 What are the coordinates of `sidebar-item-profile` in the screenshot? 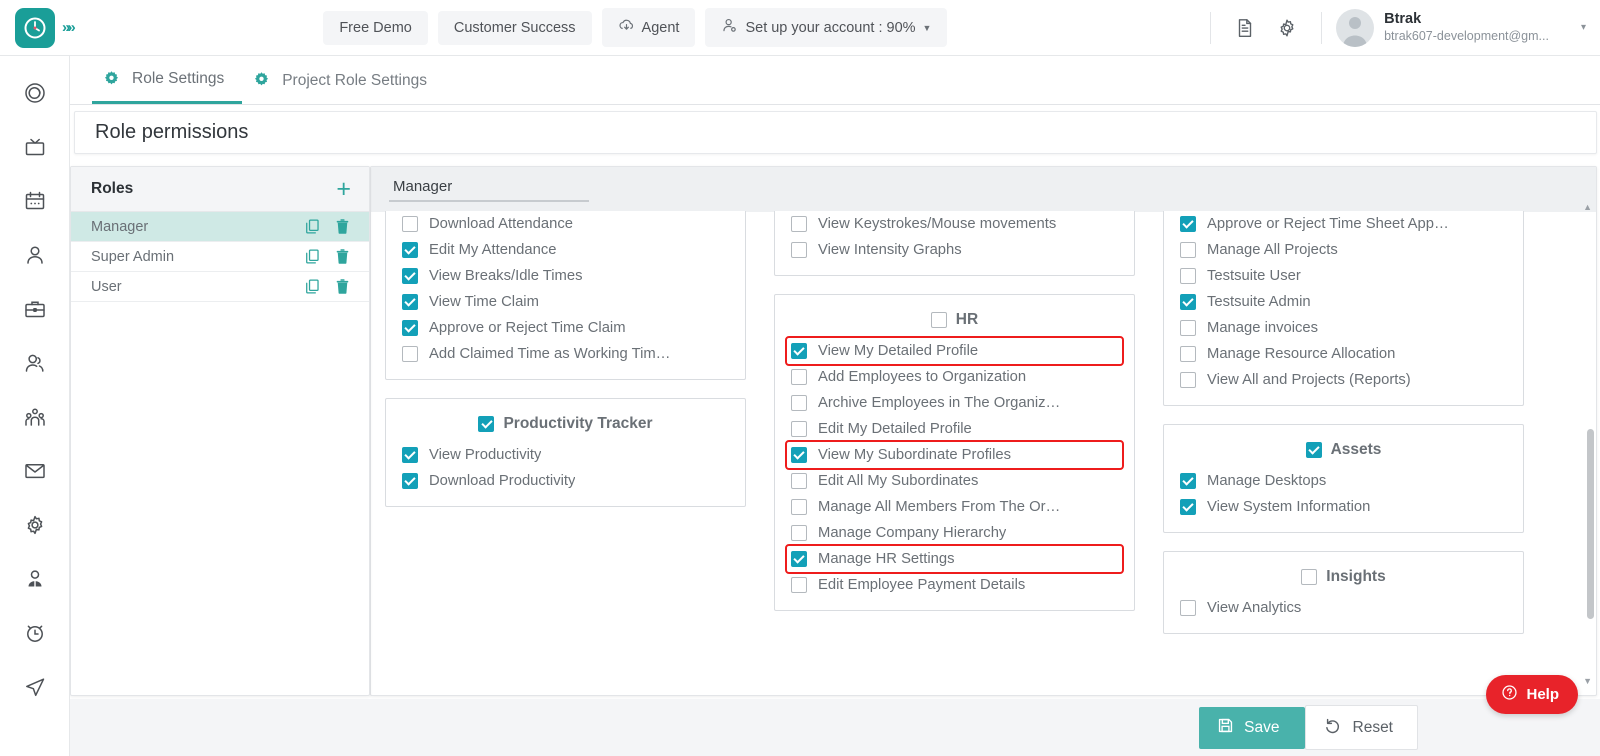 It's located at (35, 255).